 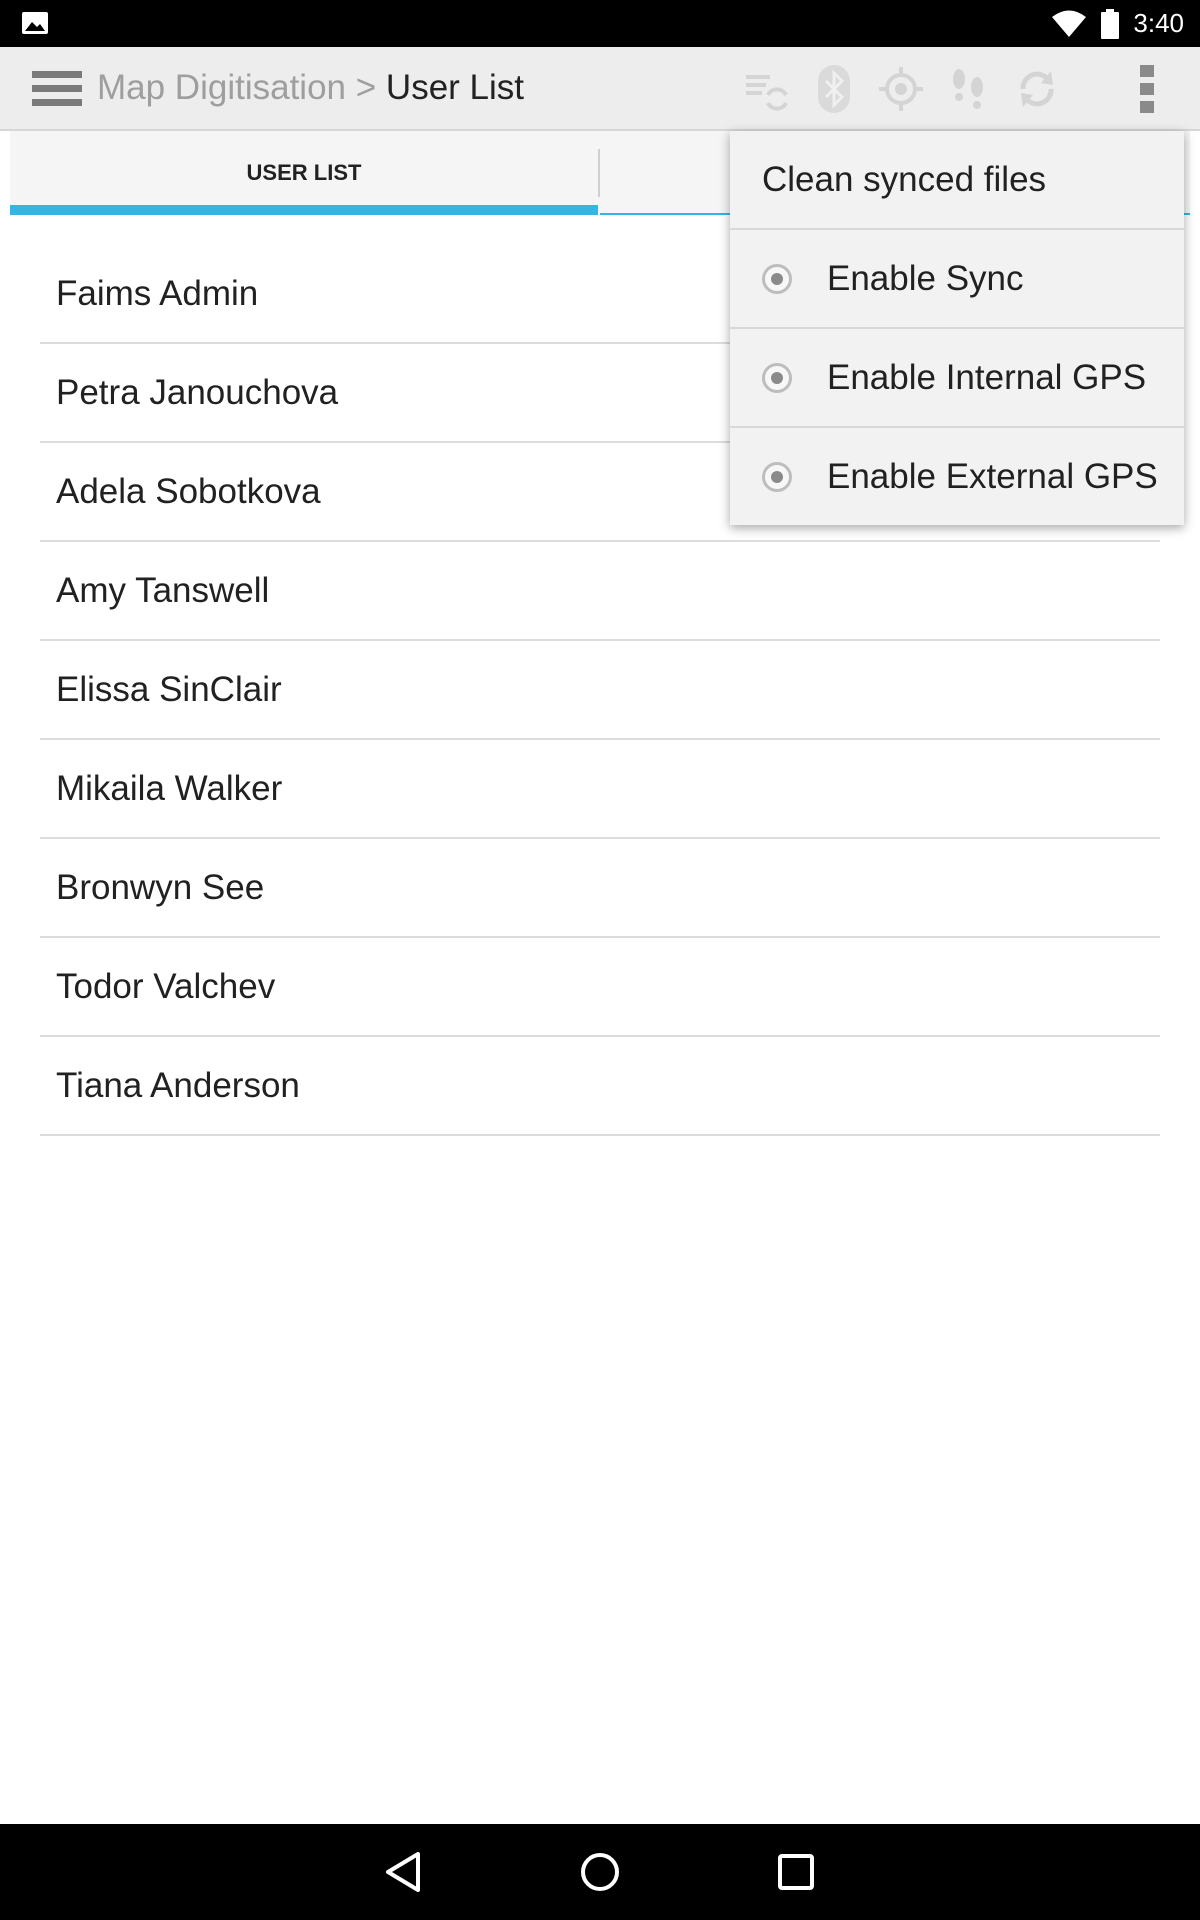 I want to click on back-icon, so click(x=404, y=1872).